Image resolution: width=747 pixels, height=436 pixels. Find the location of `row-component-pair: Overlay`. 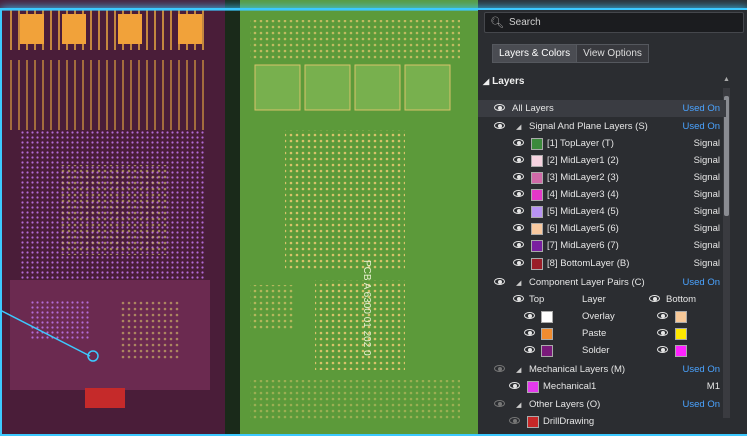

row-component-pair: Overlay is located at coordinates (602, 316).